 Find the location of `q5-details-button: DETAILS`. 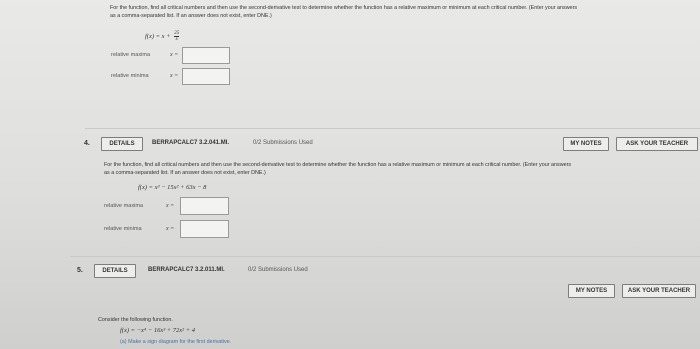

q5-details-button: DETAILS is located at coordinates (115, 271).